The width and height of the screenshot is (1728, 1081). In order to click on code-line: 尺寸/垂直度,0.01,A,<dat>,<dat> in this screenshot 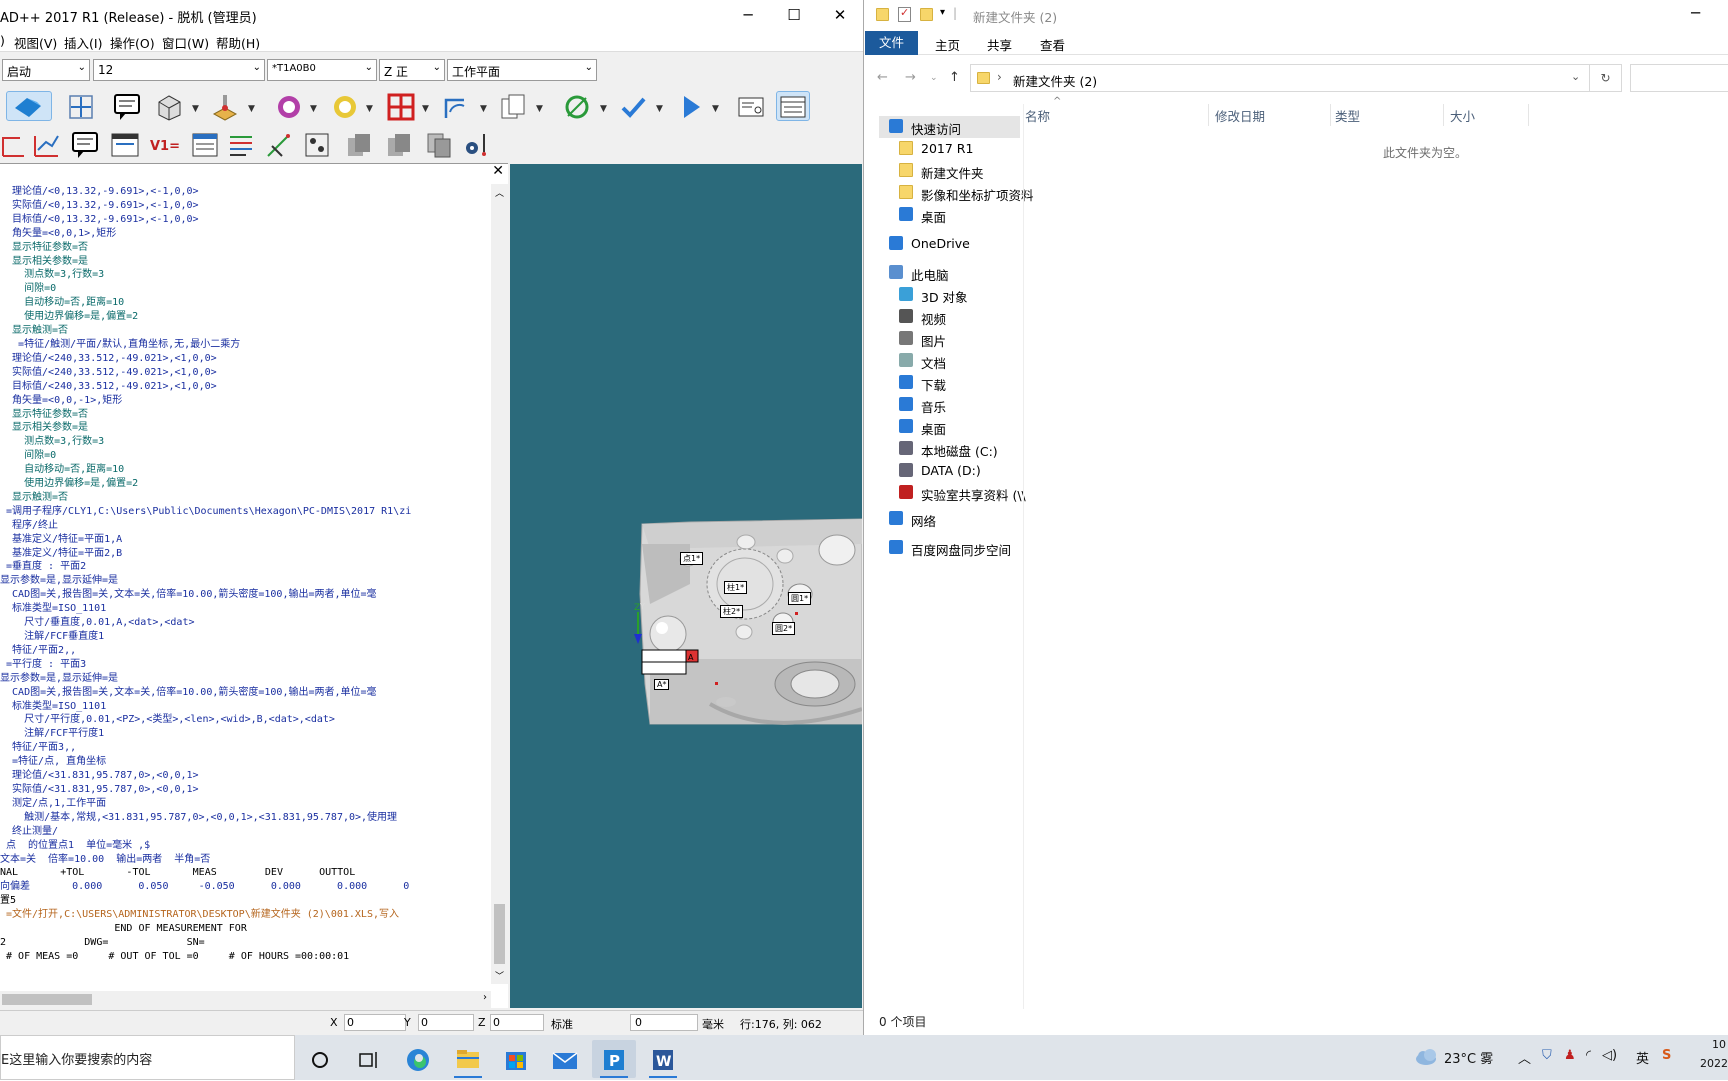, I will do `click(245, 623)`.